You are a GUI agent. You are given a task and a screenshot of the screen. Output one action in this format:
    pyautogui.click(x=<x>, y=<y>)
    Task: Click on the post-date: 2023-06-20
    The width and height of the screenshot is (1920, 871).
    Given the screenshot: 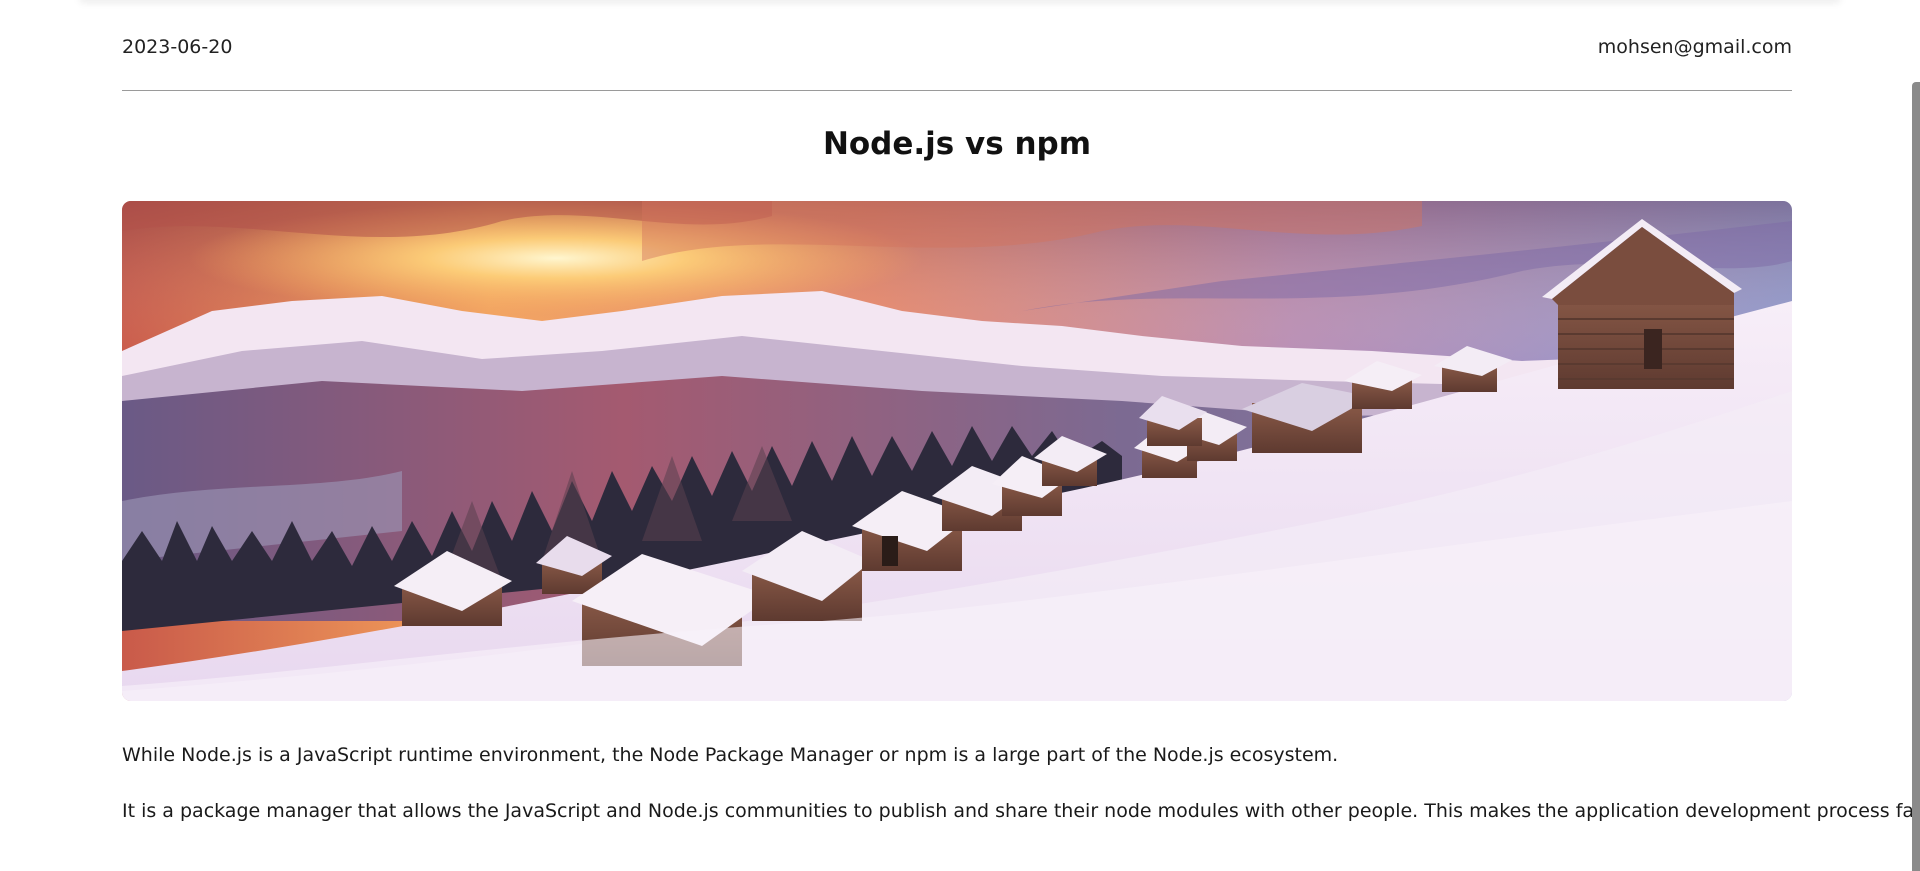 What is the action you would take?
    pyautogui.click(x=177, y=47)
    